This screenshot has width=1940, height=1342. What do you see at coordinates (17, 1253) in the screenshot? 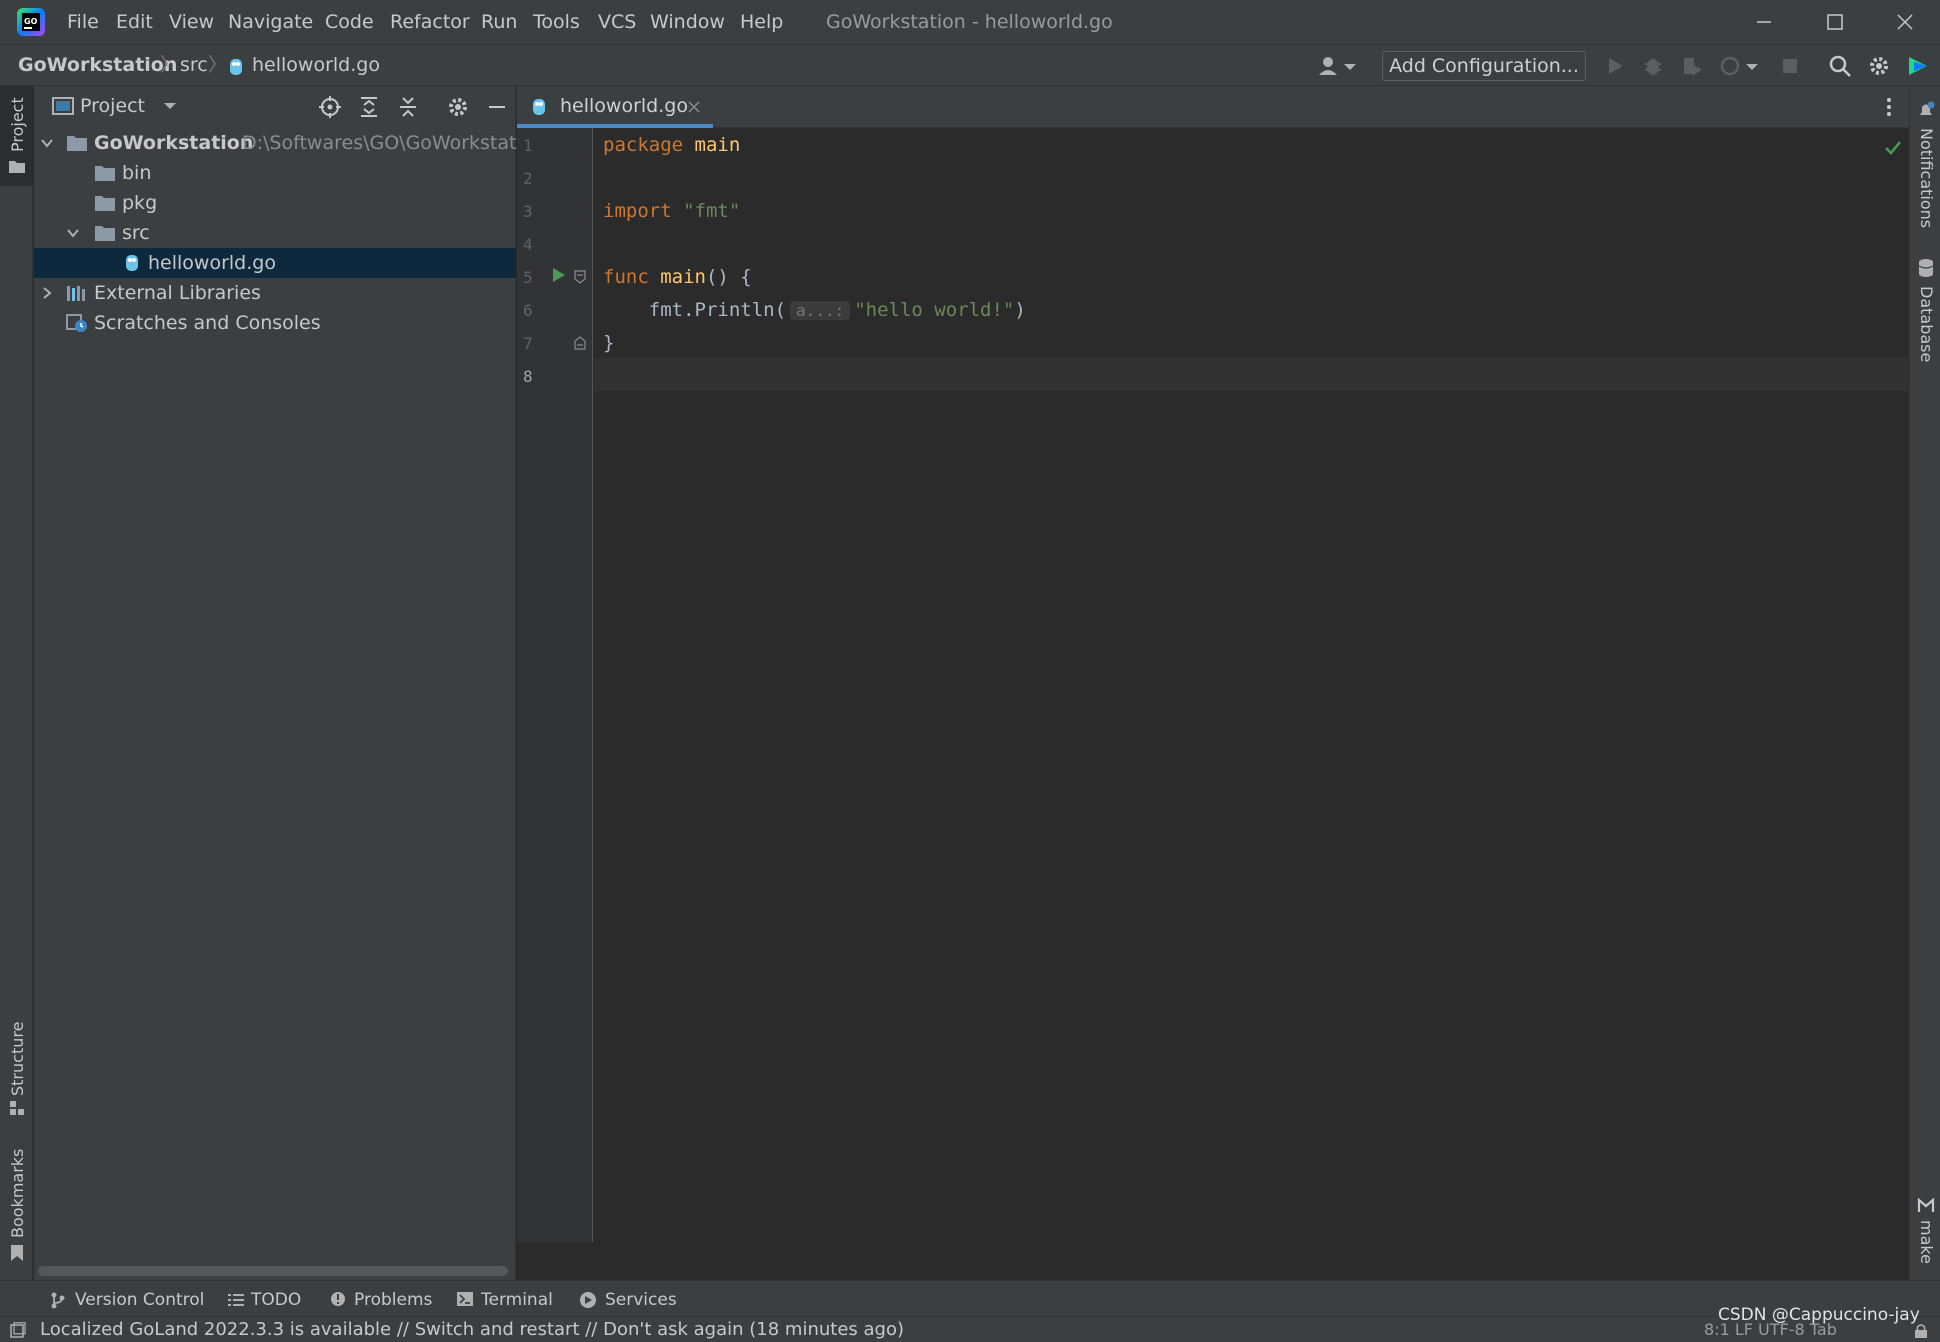
I see `bookmark-icon` at bounding box center [17, 1253].